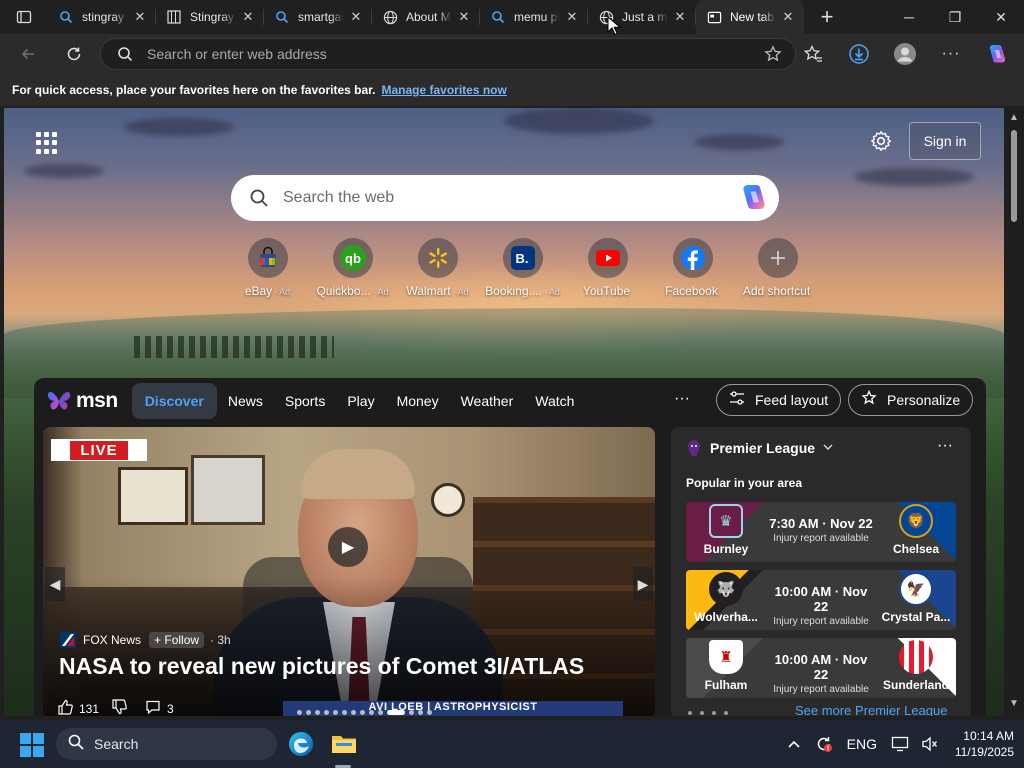 Image resolution: width=1024 pixels, height=768 pixels. What do you see at coordinates (396, 712) in the screenshot?
I see `pager-dot-active` at bounding box center [396, 712].